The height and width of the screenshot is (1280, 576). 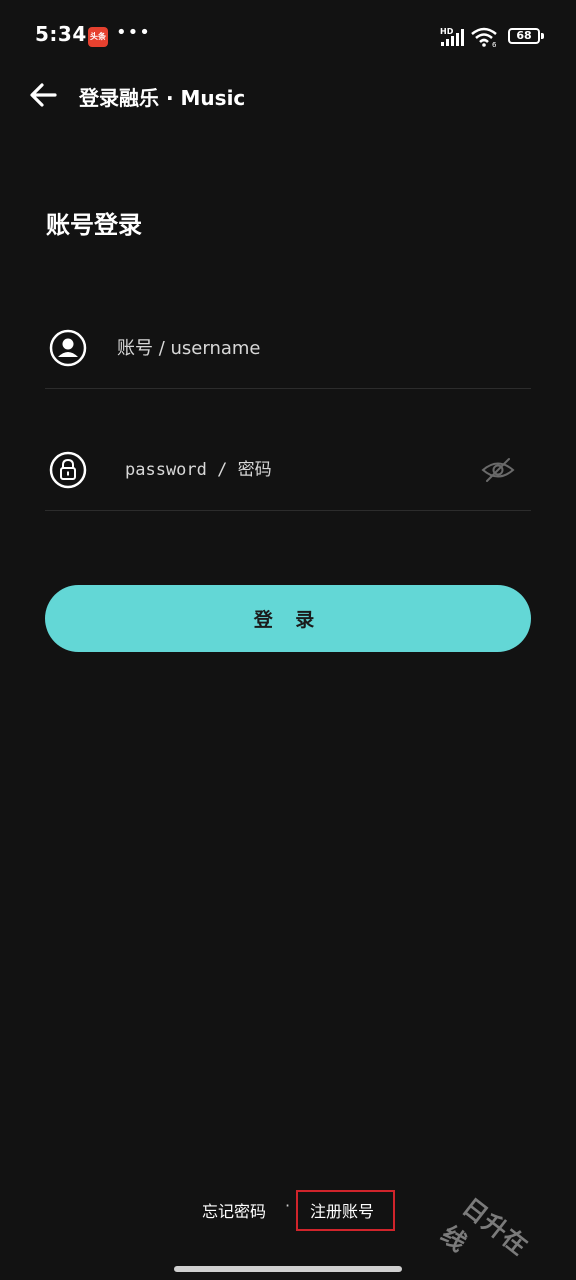 I want to click on status-time: 5:34, so click(x=61, y=34).